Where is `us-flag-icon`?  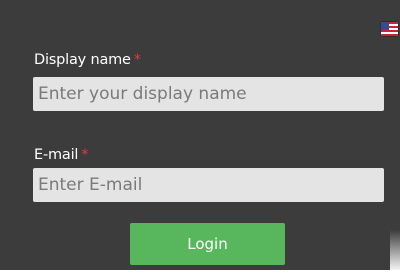 us-flag-icon is located at coordinates (389, 29).